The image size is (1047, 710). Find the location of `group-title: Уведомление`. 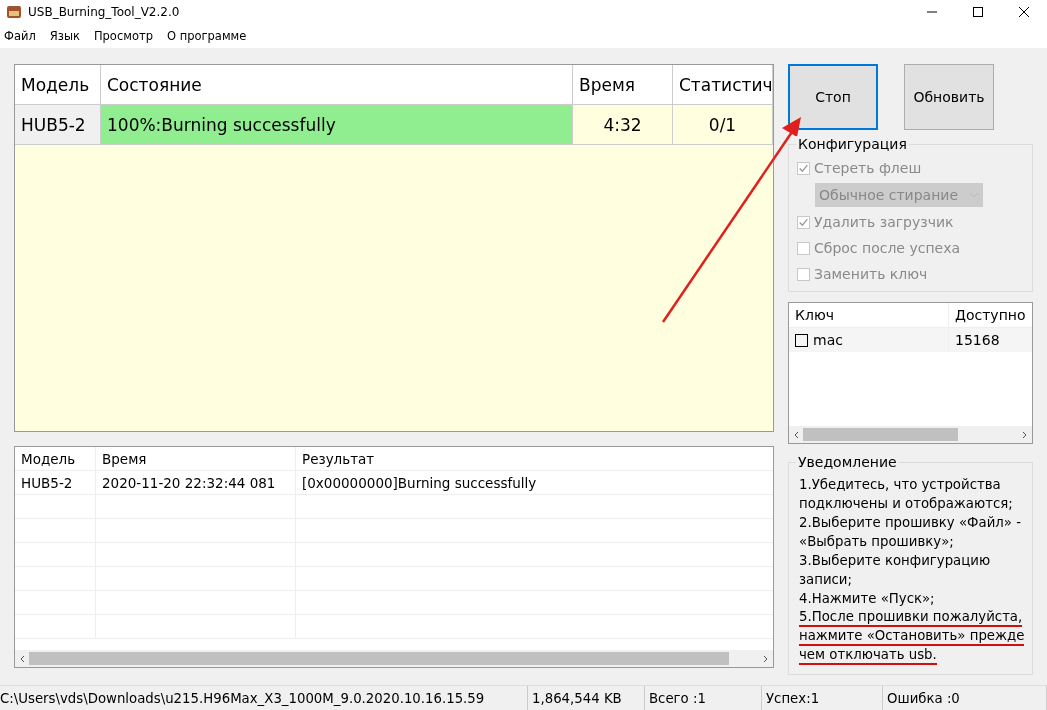

group-title: Уведомление is located at coordinates (847, 462).